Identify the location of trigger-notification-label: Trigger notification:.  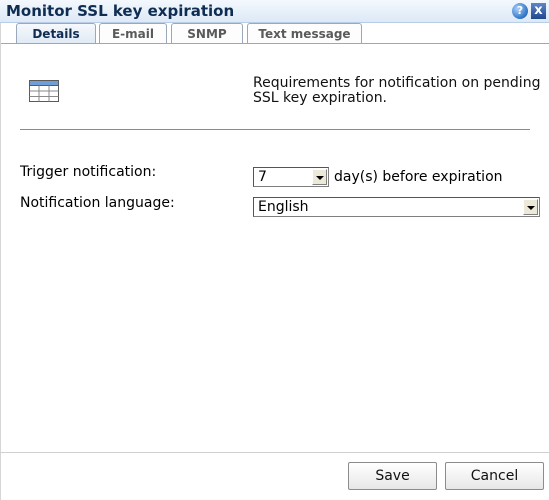
(88, 172).